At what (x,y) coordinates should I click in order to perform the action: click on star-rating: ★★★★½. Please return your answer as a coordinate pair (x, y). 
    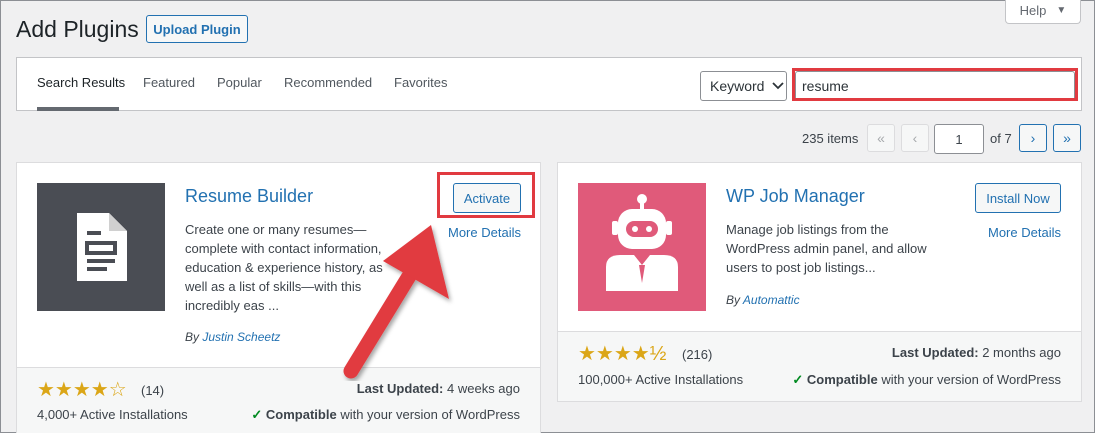
    Looking at the image, I should click on (622, 354).